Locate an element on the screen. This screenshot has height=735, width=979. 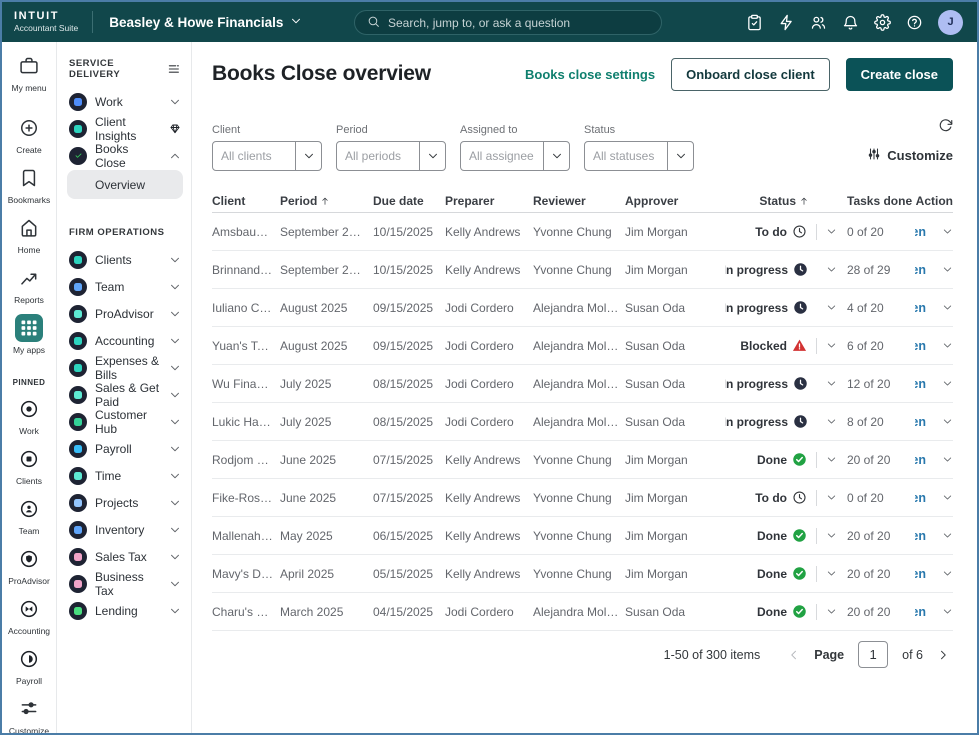
rail-pinned-proadvisor: ProAdvisor is located at coordinates (29, 565).